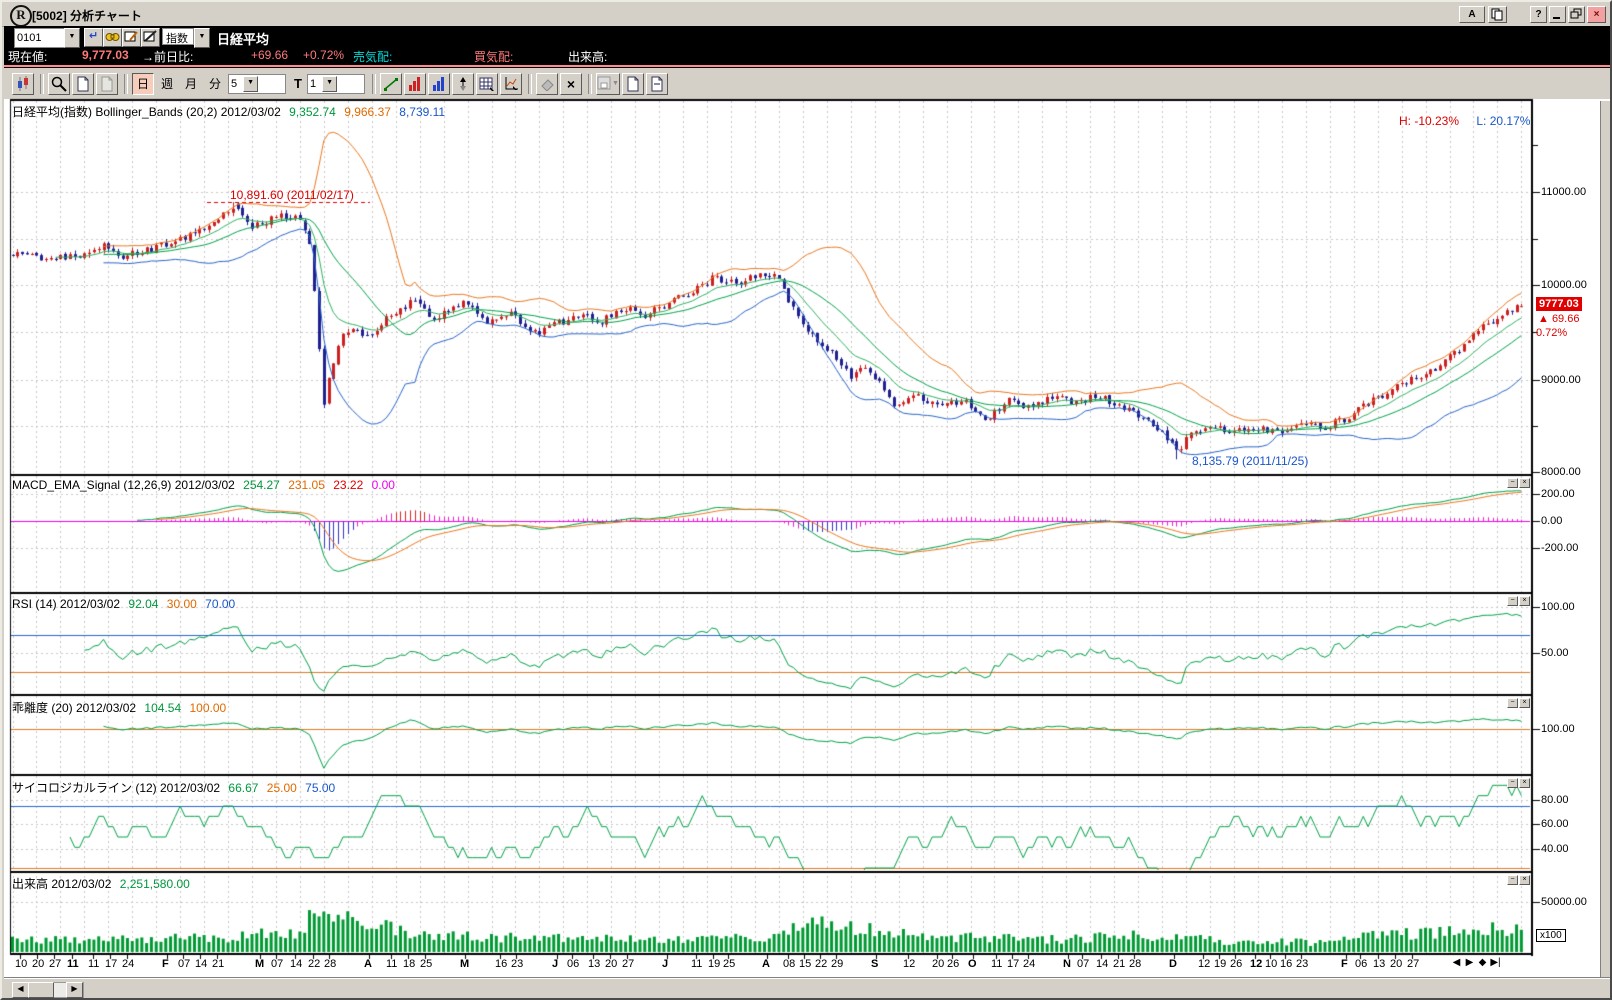  What do you see at coordinates (74, 990) in the screenshot?
I see `h-scroll-right-button: ▶` at bounding box center [74, 990].